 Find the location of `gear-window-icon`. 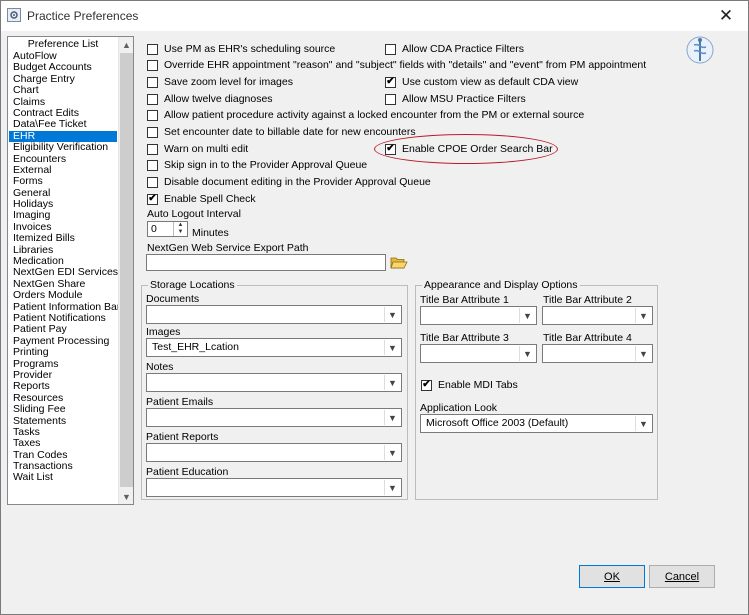

gear-window-icon is located at coordinates (14, 15).